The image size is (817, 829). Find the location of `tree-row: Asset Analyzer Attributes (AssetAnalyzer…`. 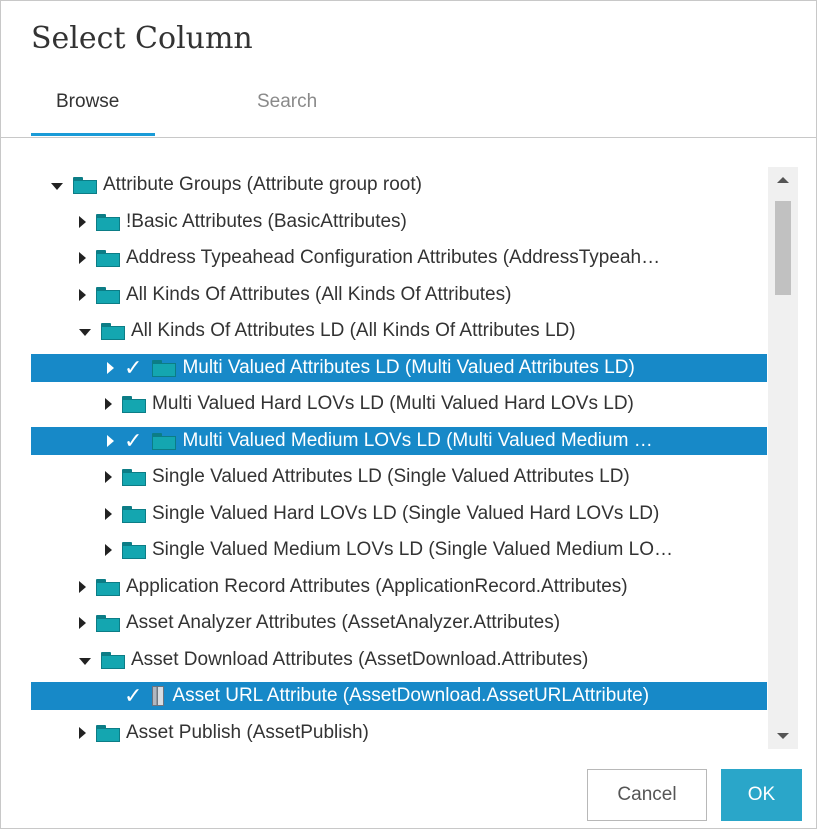

tree-row: Asset Analyzer Attributes (AssetAnalyzer… is located at coordinates (399, 623).